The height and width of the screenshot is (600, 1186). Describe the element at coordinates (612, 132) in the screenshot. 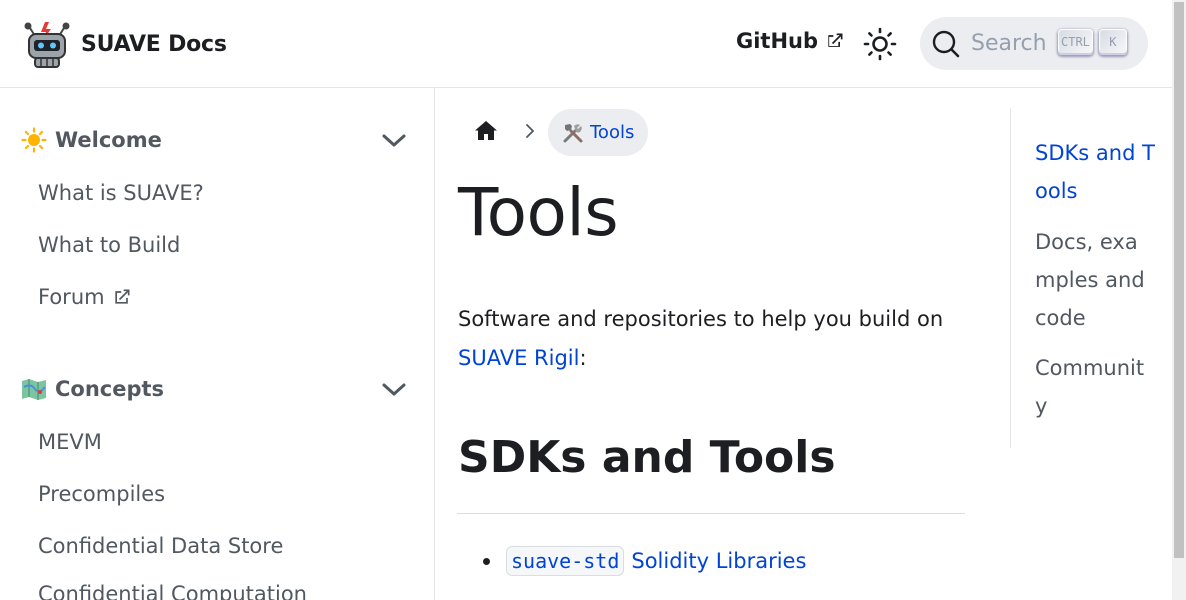

I see `breadcrumb-current-label: Tools` at that location.